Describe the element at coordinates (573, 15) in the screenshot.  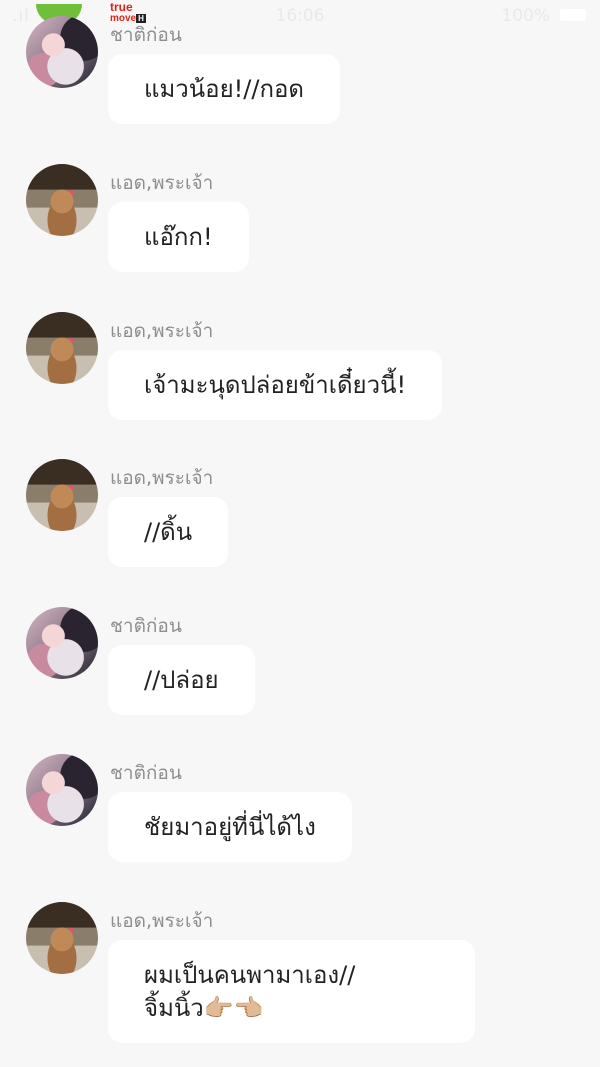
I see `battery-icon` at that location.